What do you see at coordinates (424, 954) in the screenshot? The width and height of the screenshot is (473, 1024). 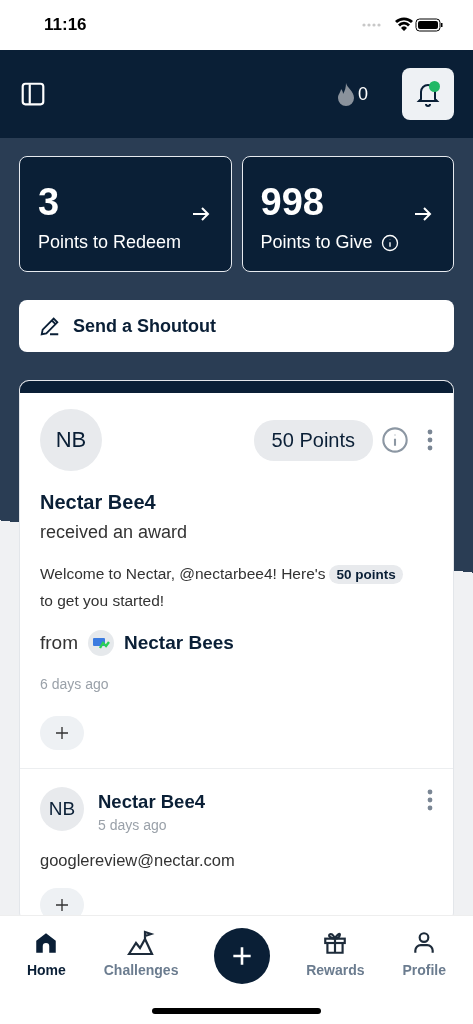 I see `nav-tab: Profile` at bounding box center [424, 954].